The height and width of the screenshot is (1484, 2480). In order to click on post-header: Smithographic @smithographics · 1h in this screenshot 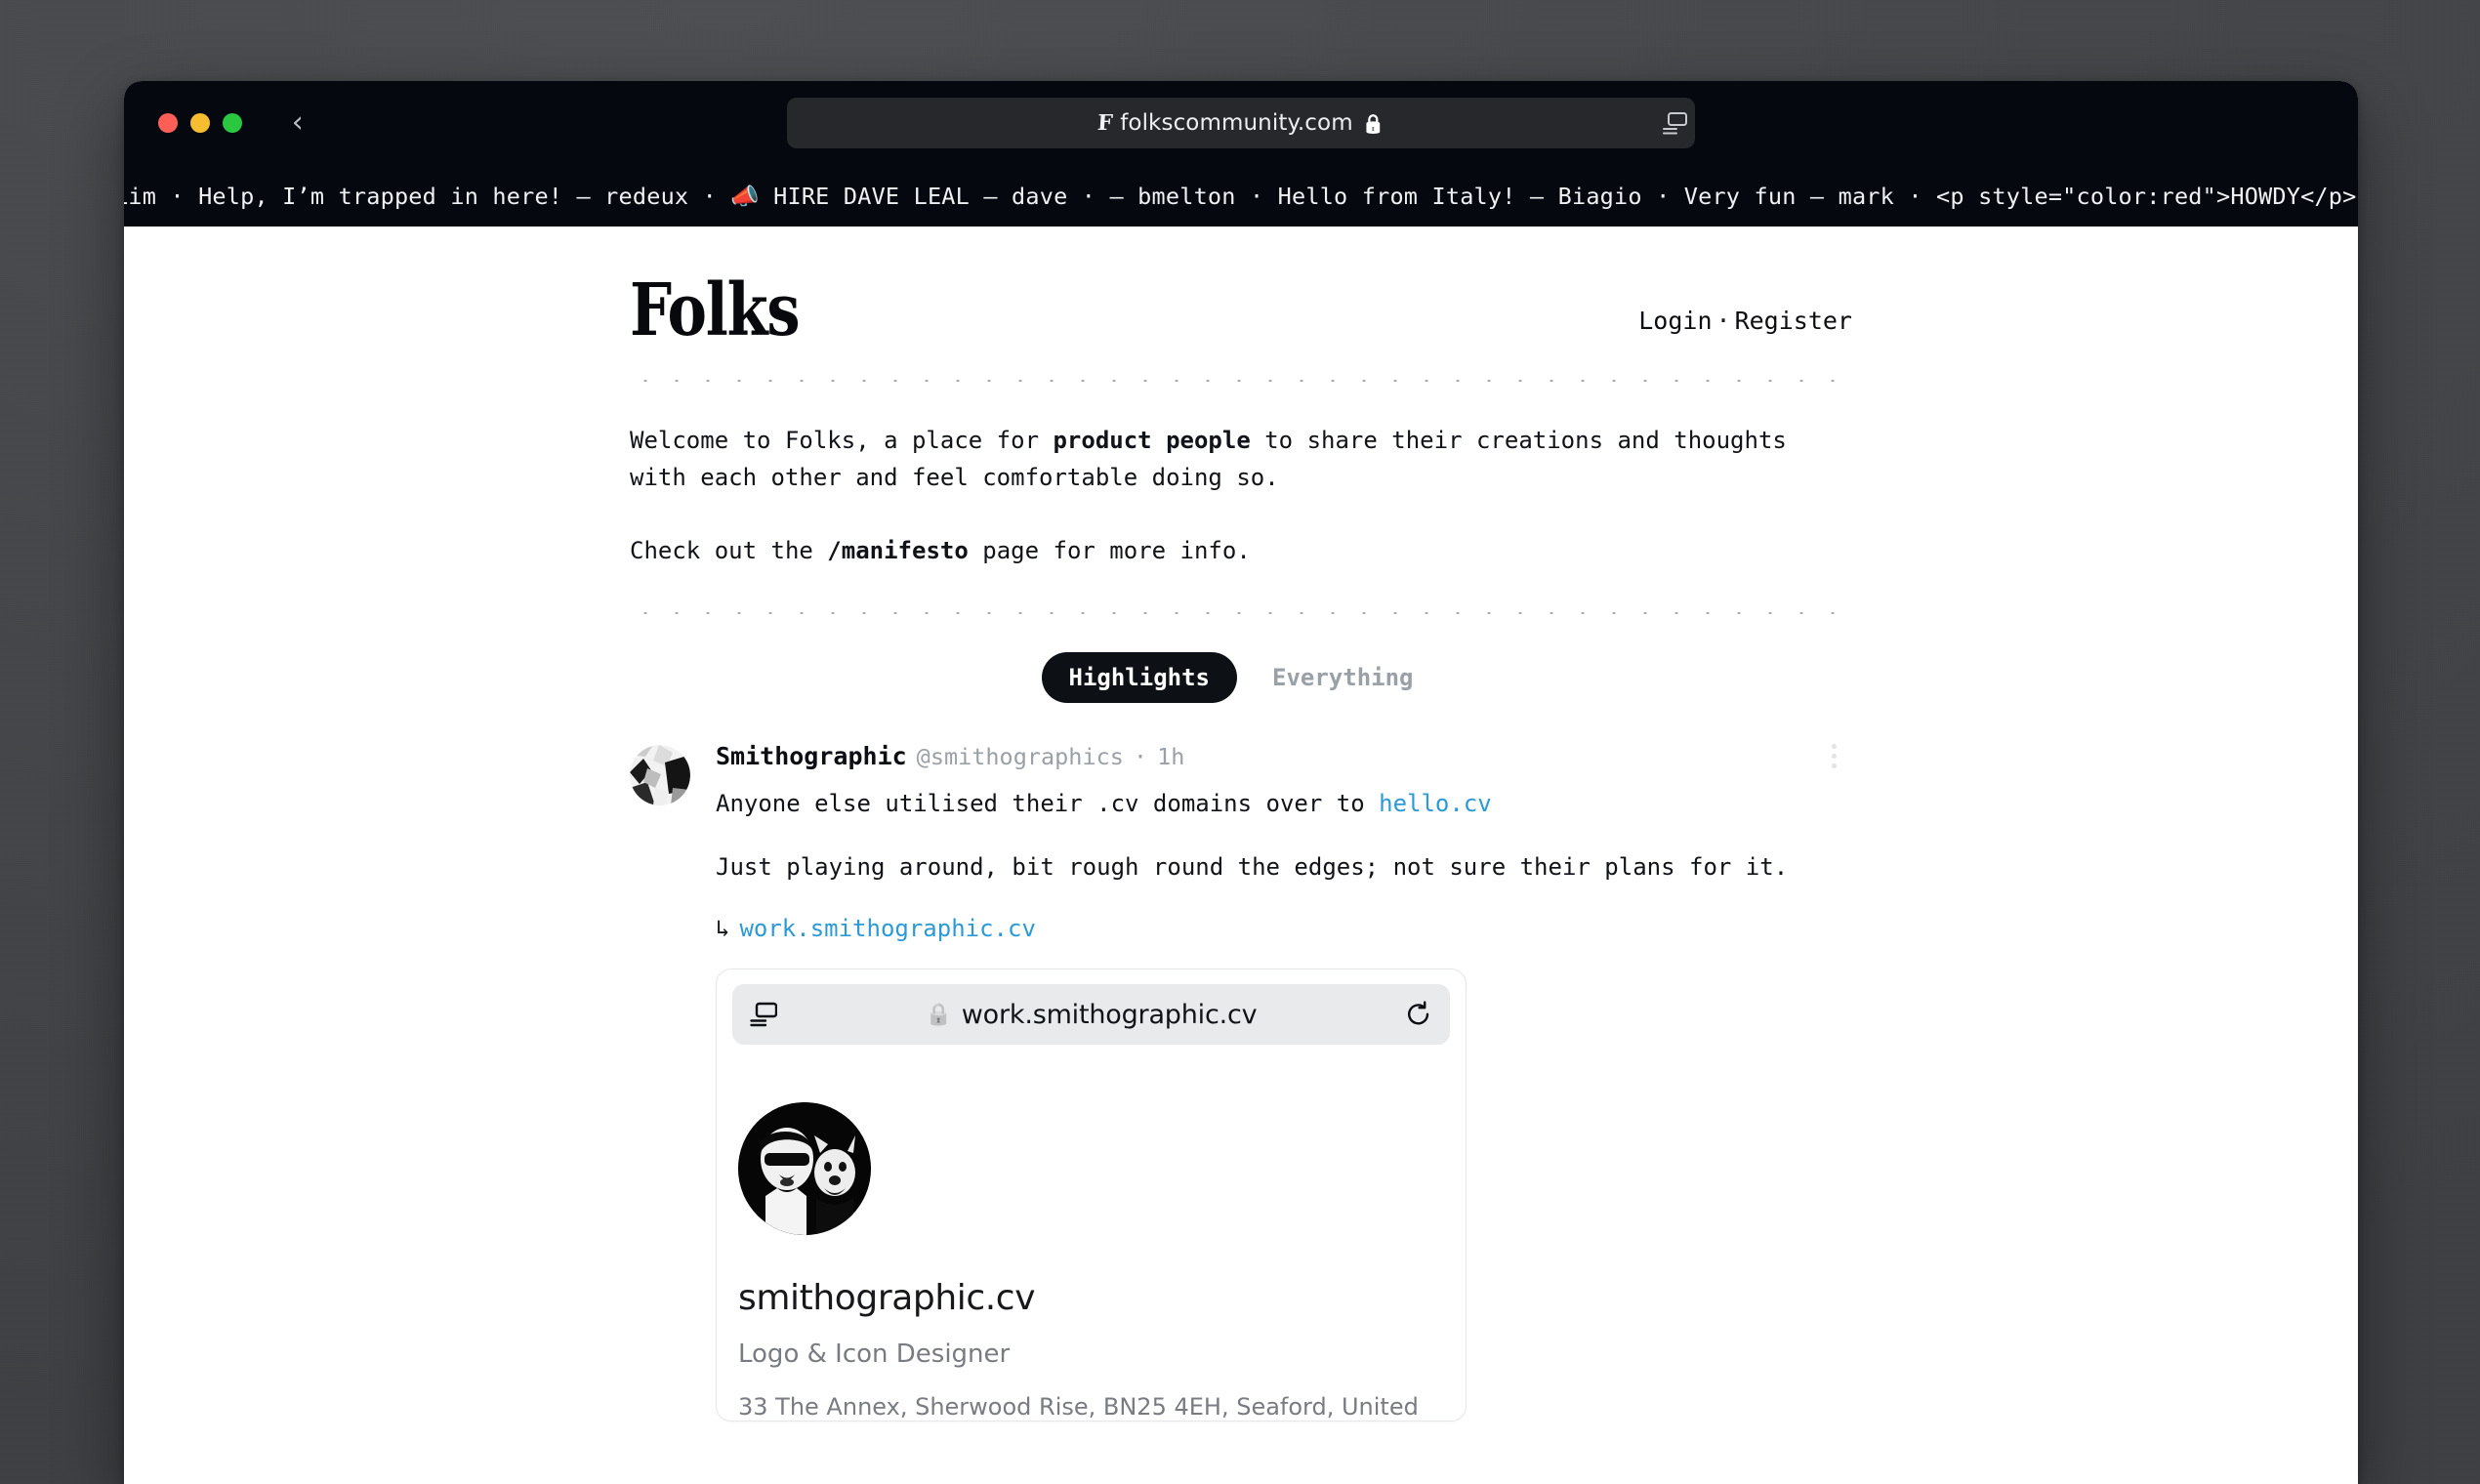, I will do `click(1284, 756)`.